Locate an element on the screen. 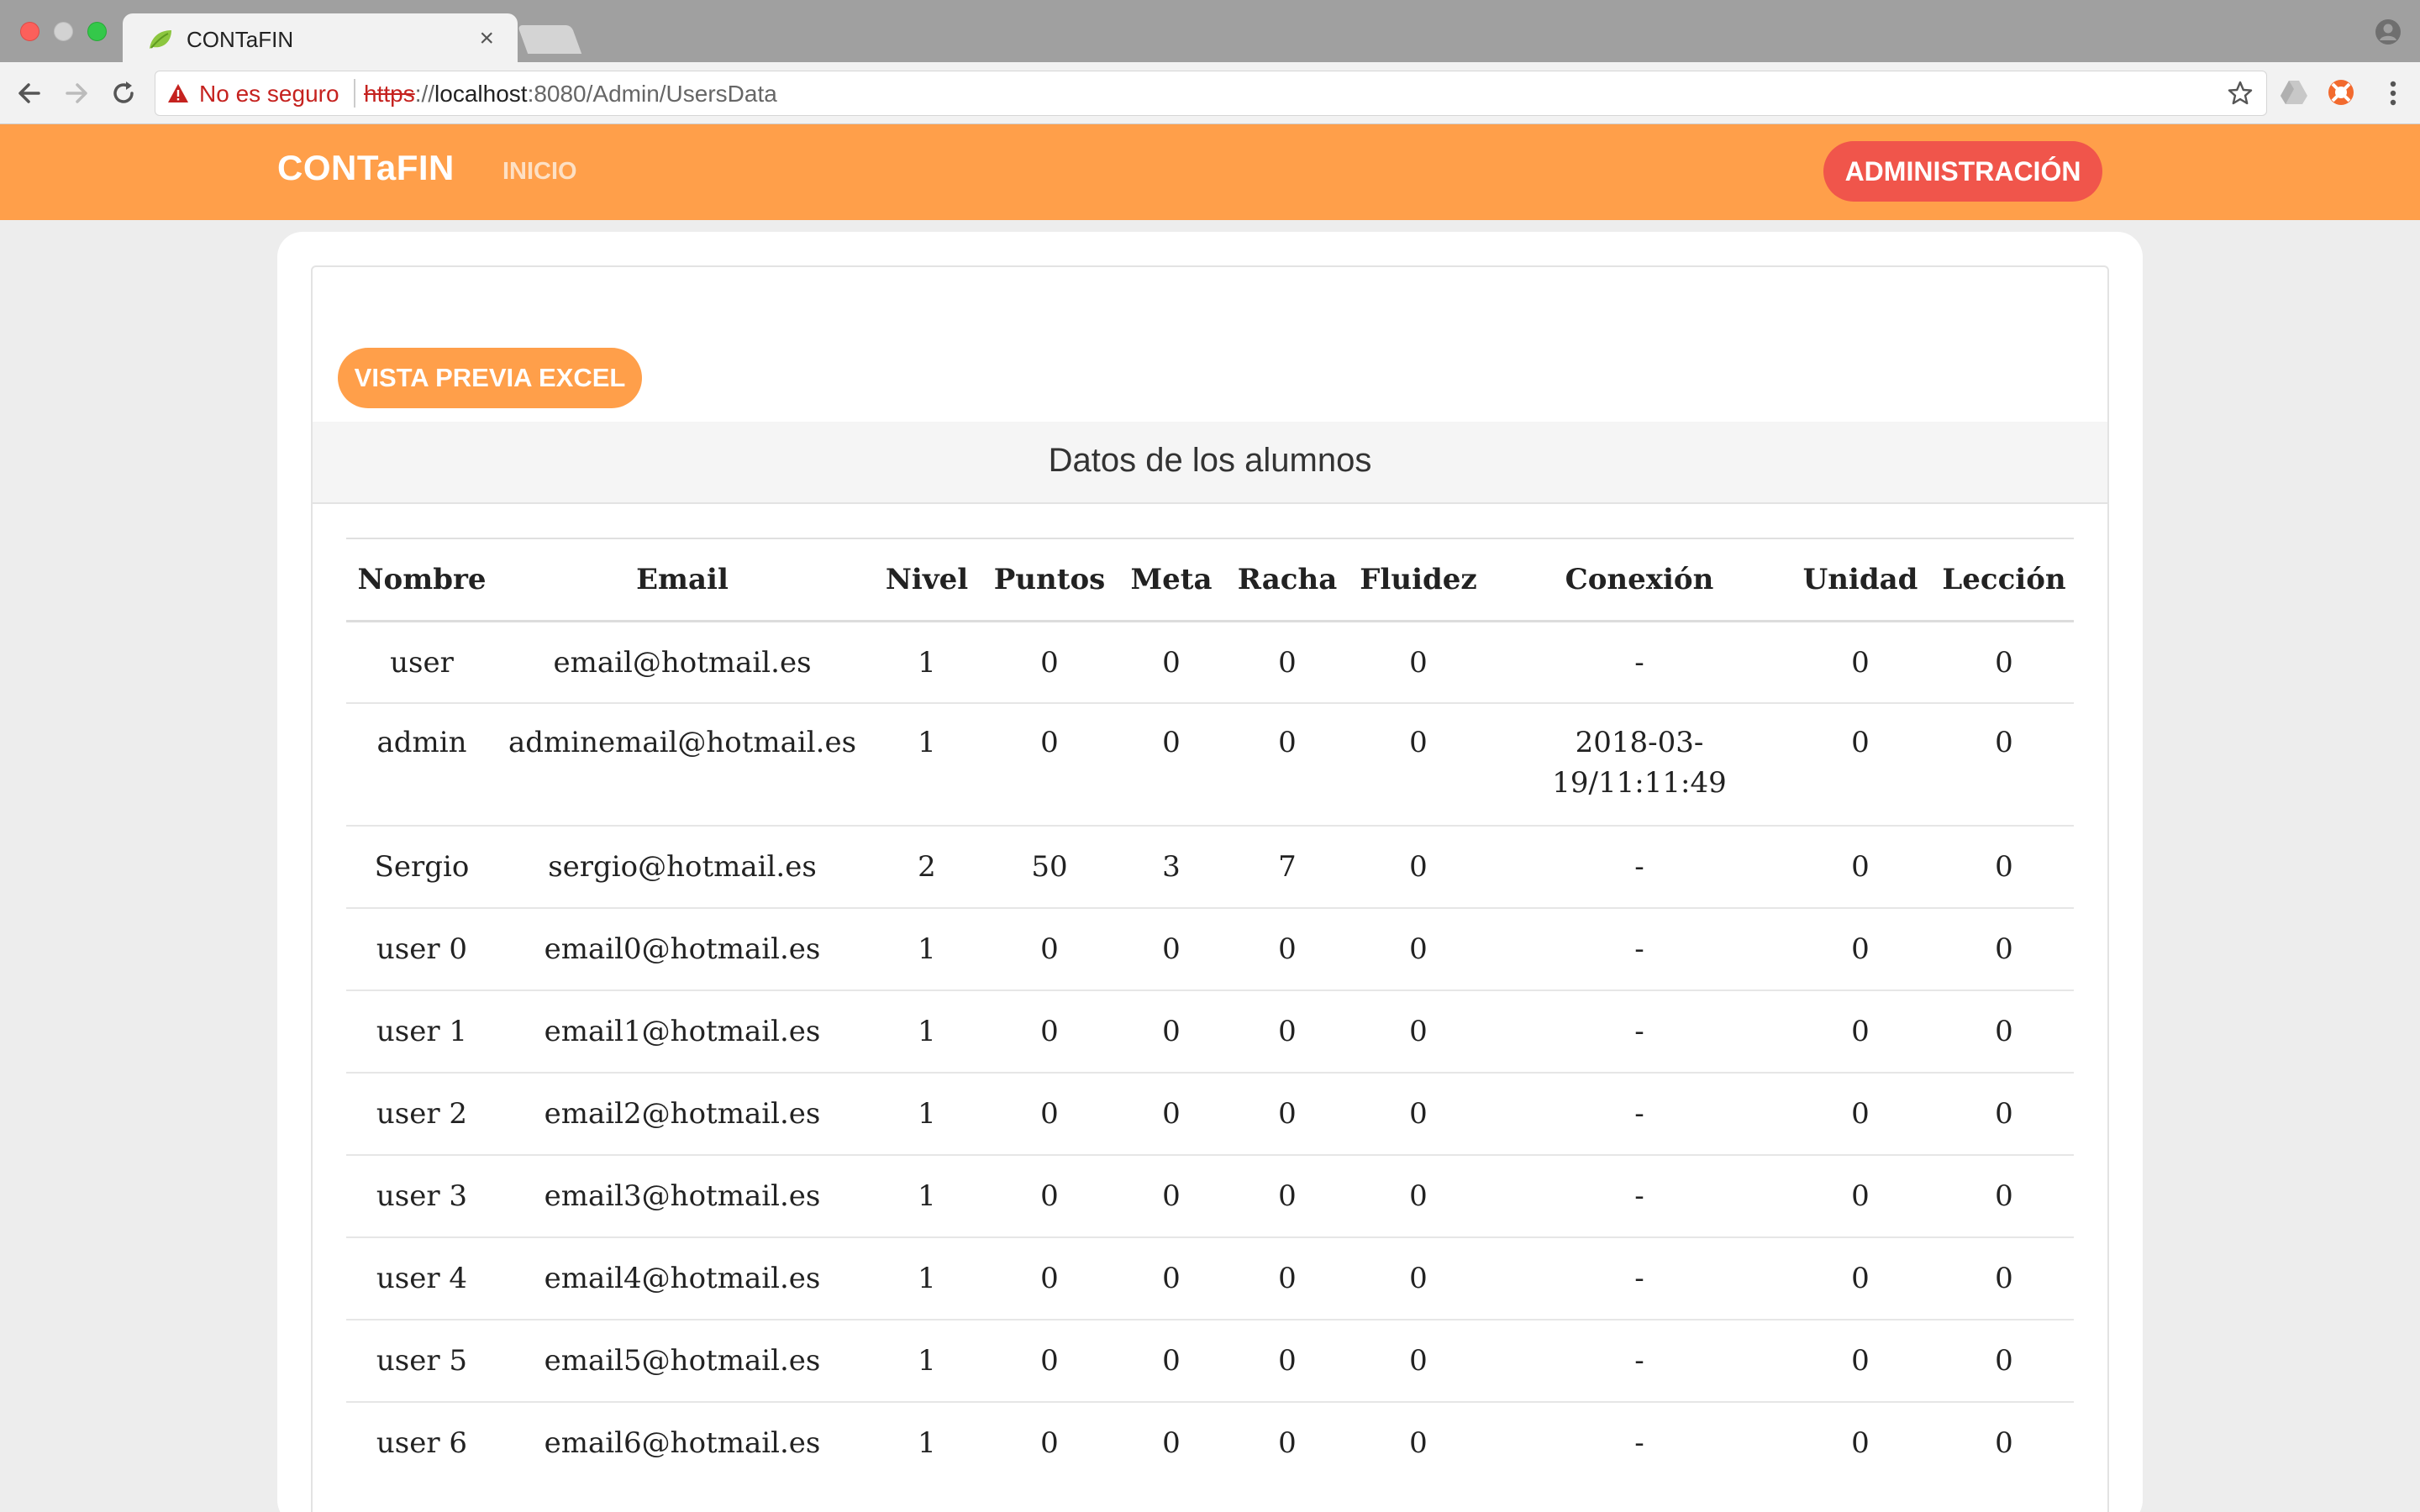  forward-arrow-icon is located at coordinates (76, 93).